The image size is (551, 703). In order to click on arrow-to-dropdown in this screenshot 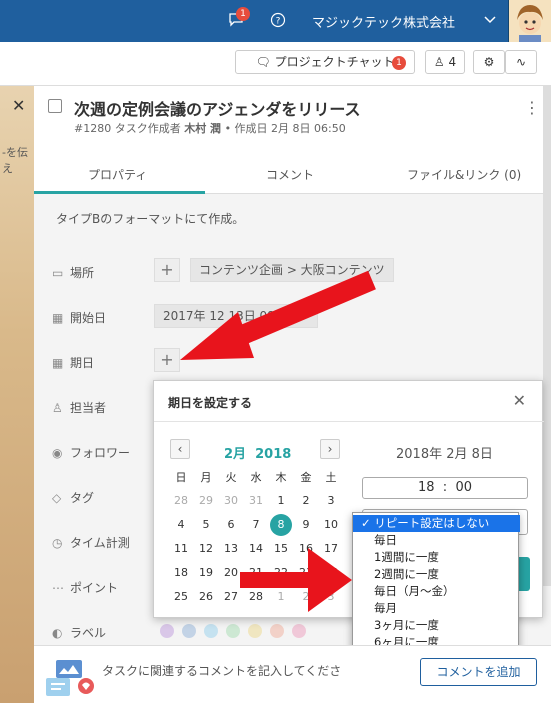, I will do `click(296, 580)`.